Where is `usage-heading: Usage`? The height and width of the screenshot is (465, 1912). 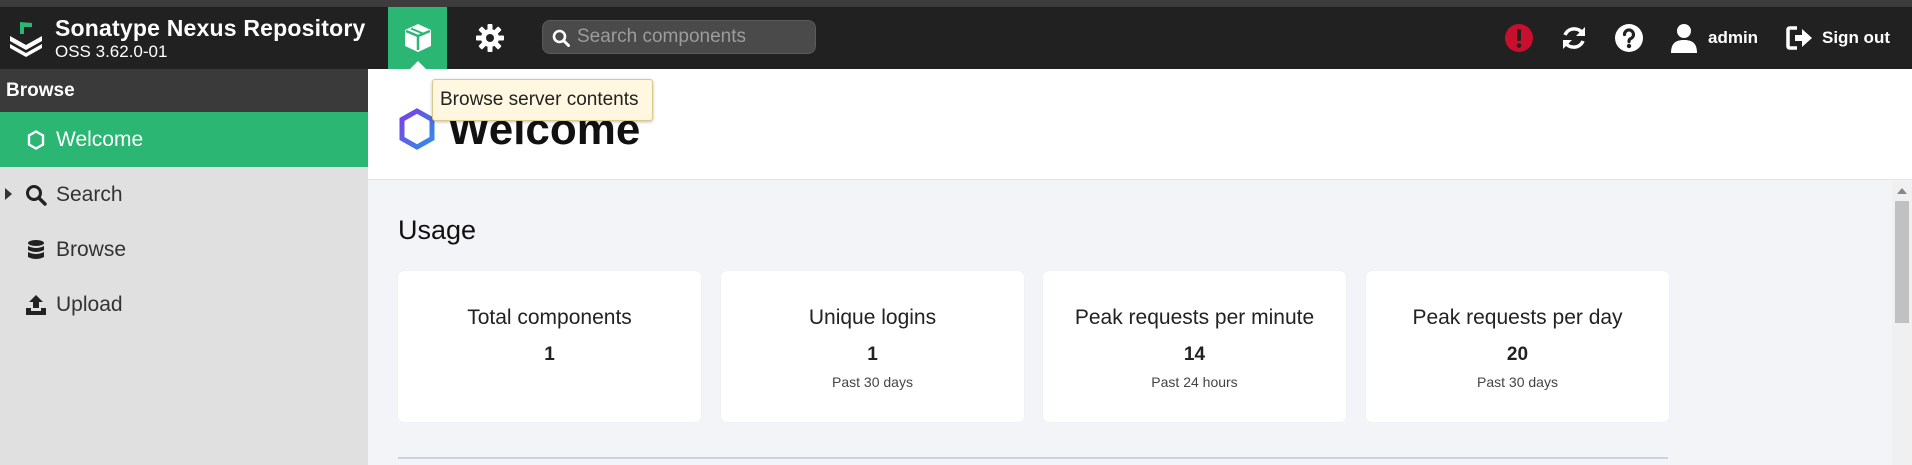 usage-heading: Usage is located at coordinates (437, 230).